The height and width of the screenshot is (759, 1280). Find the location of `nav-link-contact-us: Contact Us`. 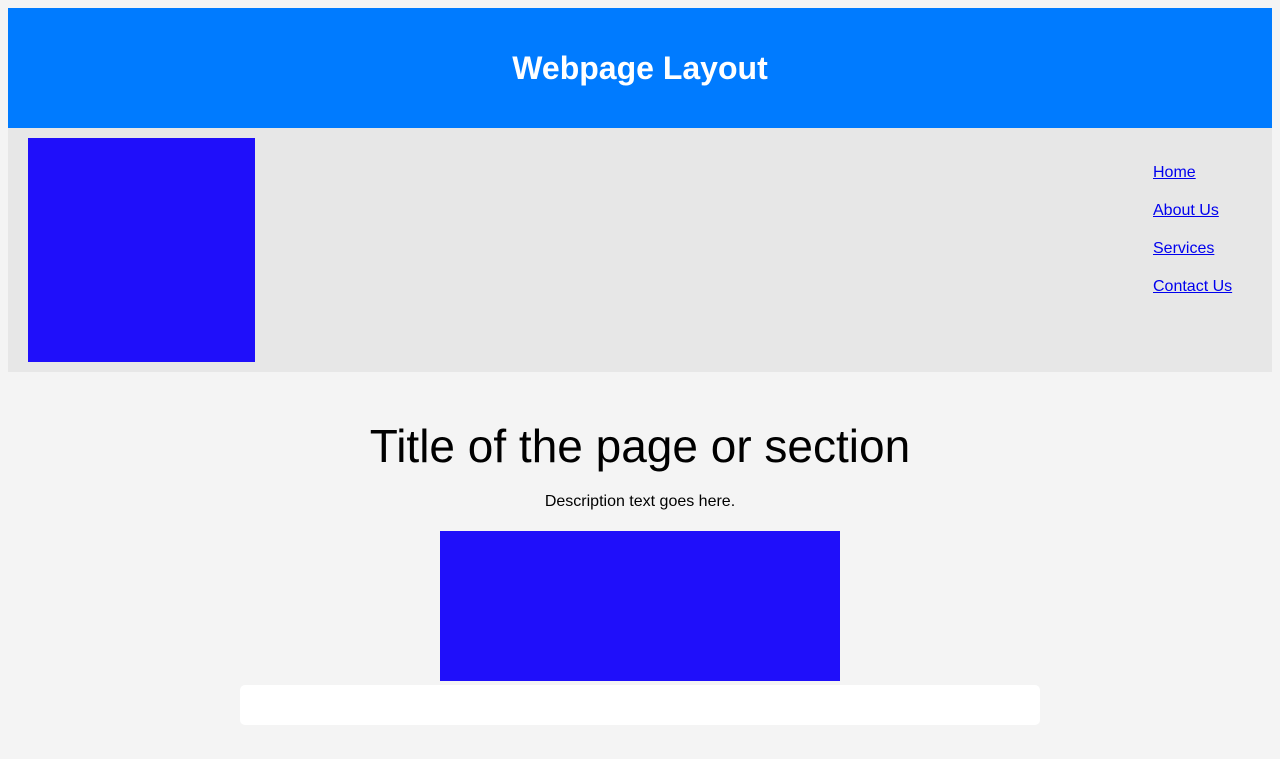

nav-link-contact-us: Contact Us is located at coordinates (1192, 286).